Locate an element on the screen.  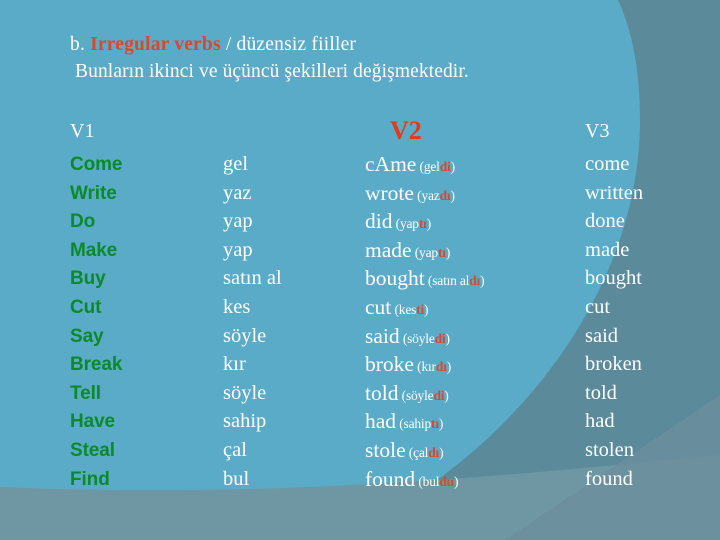
cell-v1: Cut is located at coordinates (86, 307).